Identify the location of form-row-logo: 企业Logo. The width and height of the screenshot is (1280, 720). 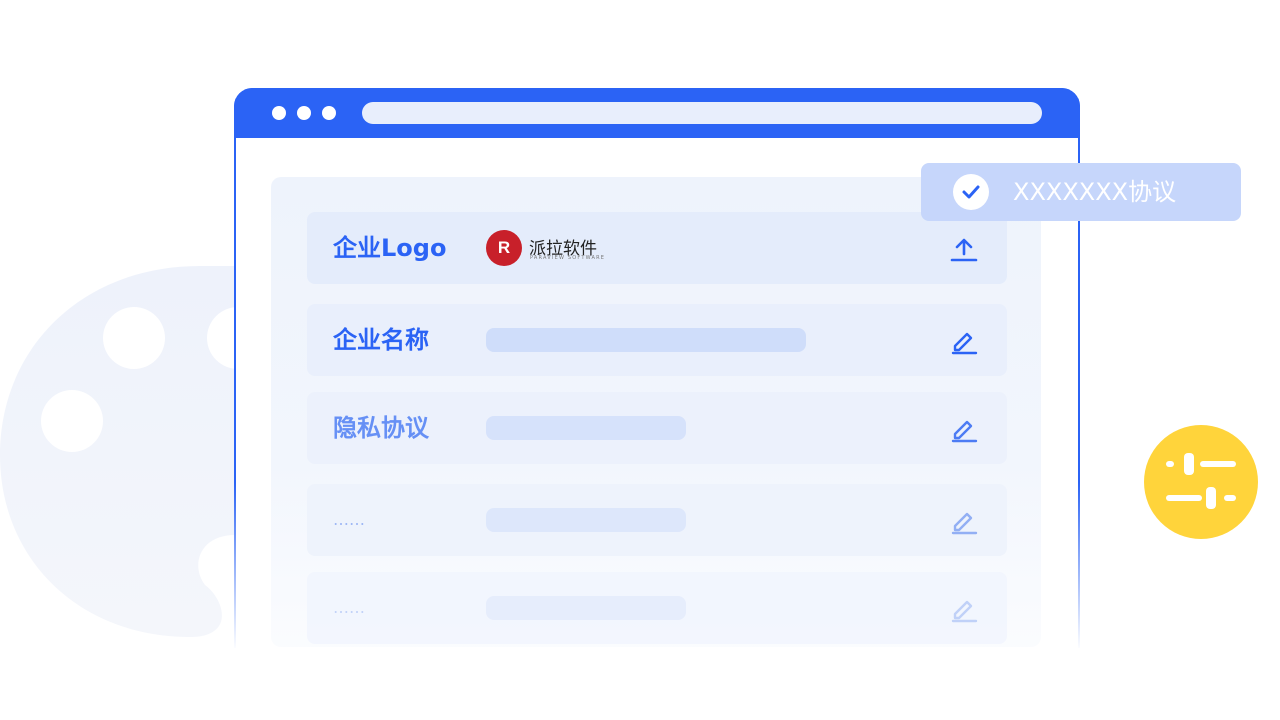
(657, 248).